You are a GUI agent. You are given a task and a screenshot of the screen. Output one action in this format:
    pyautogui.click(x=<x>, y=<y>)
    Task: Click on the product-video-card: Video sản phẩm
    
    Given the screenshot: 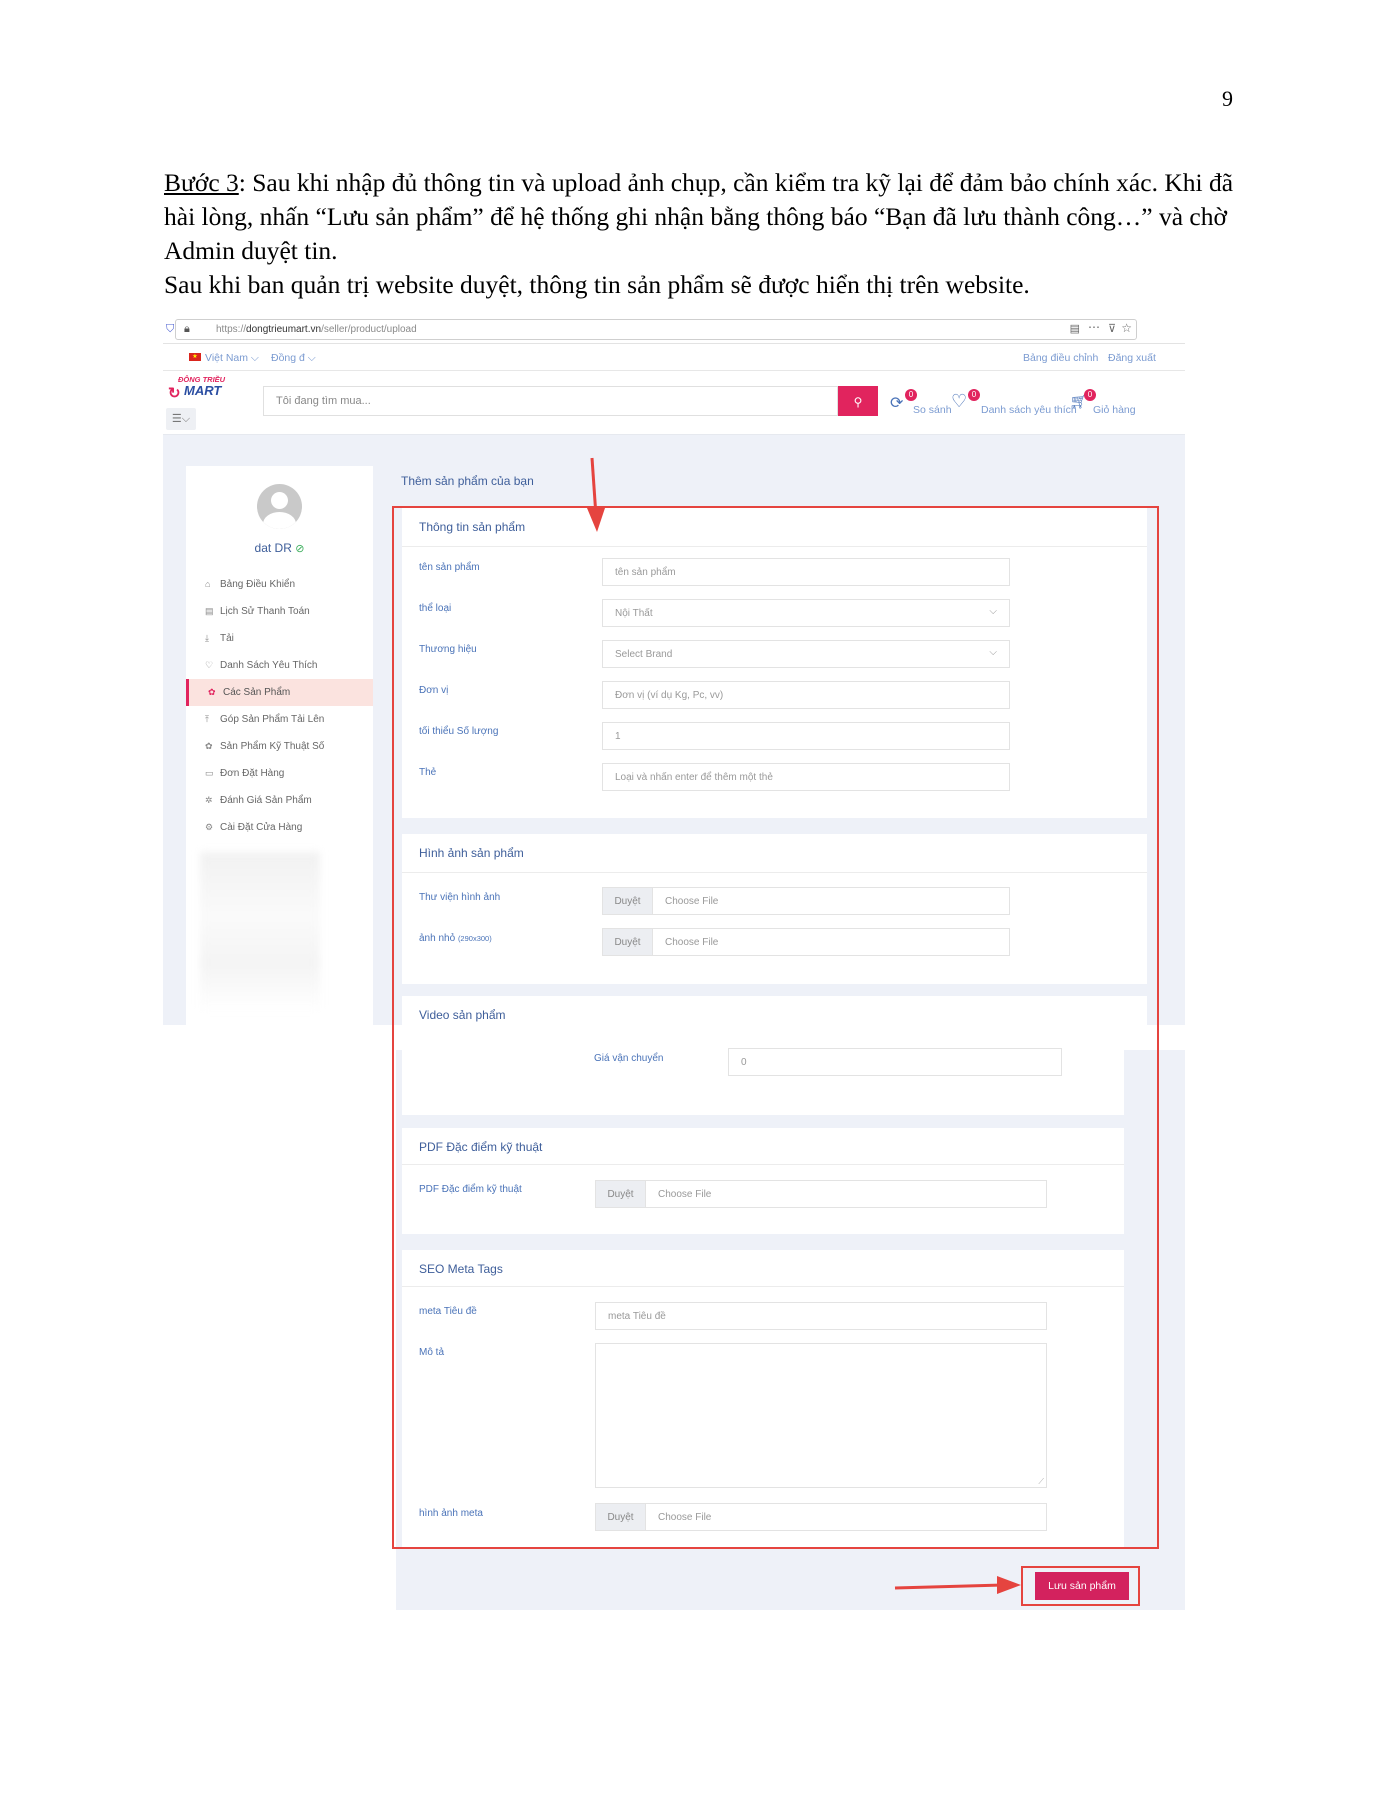 What is the action you would take?
    pyautogui.click(x=774, y=1014)
    